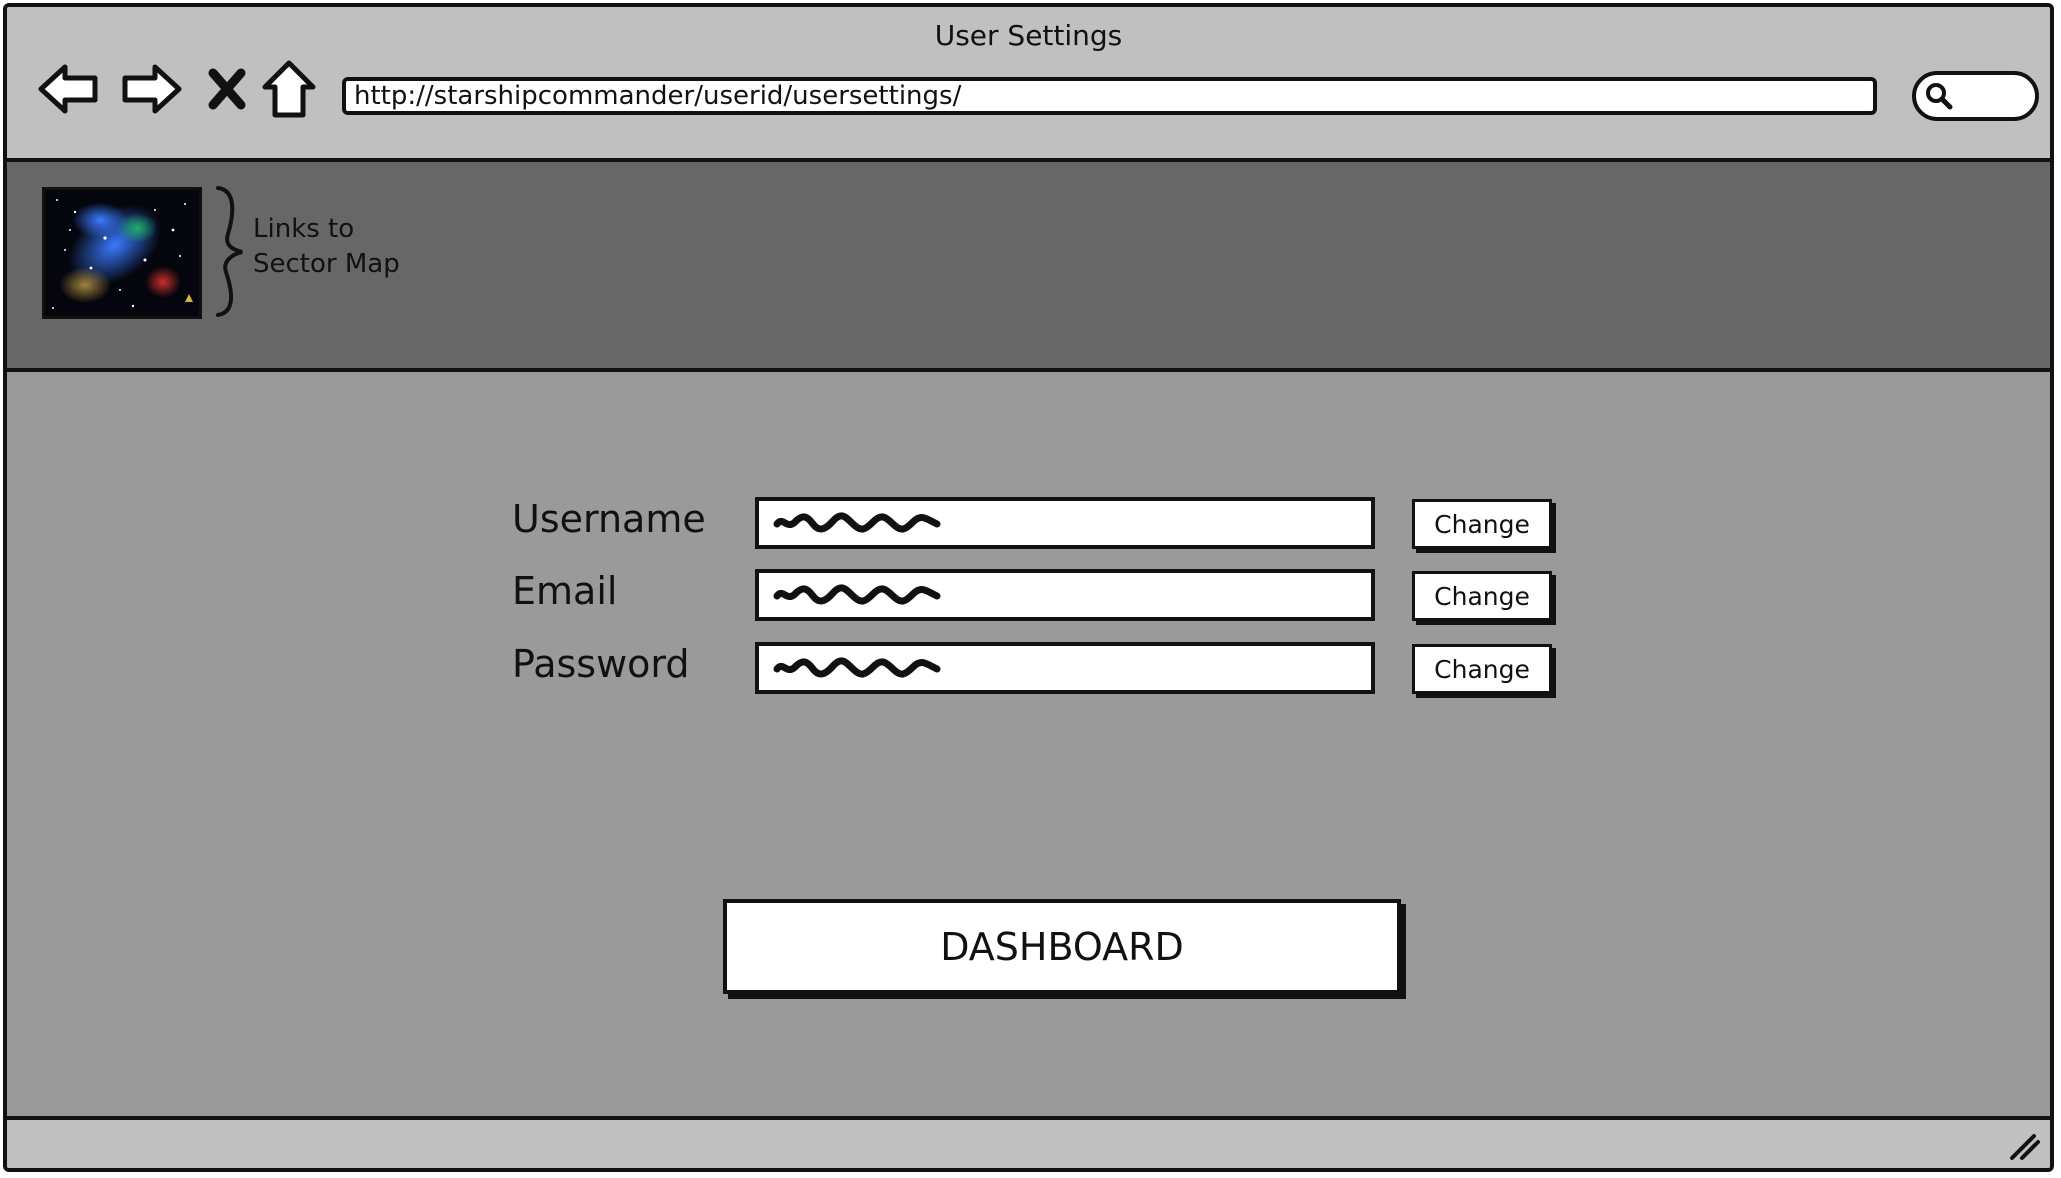  I want to click on username-field, so click(1065, 523).